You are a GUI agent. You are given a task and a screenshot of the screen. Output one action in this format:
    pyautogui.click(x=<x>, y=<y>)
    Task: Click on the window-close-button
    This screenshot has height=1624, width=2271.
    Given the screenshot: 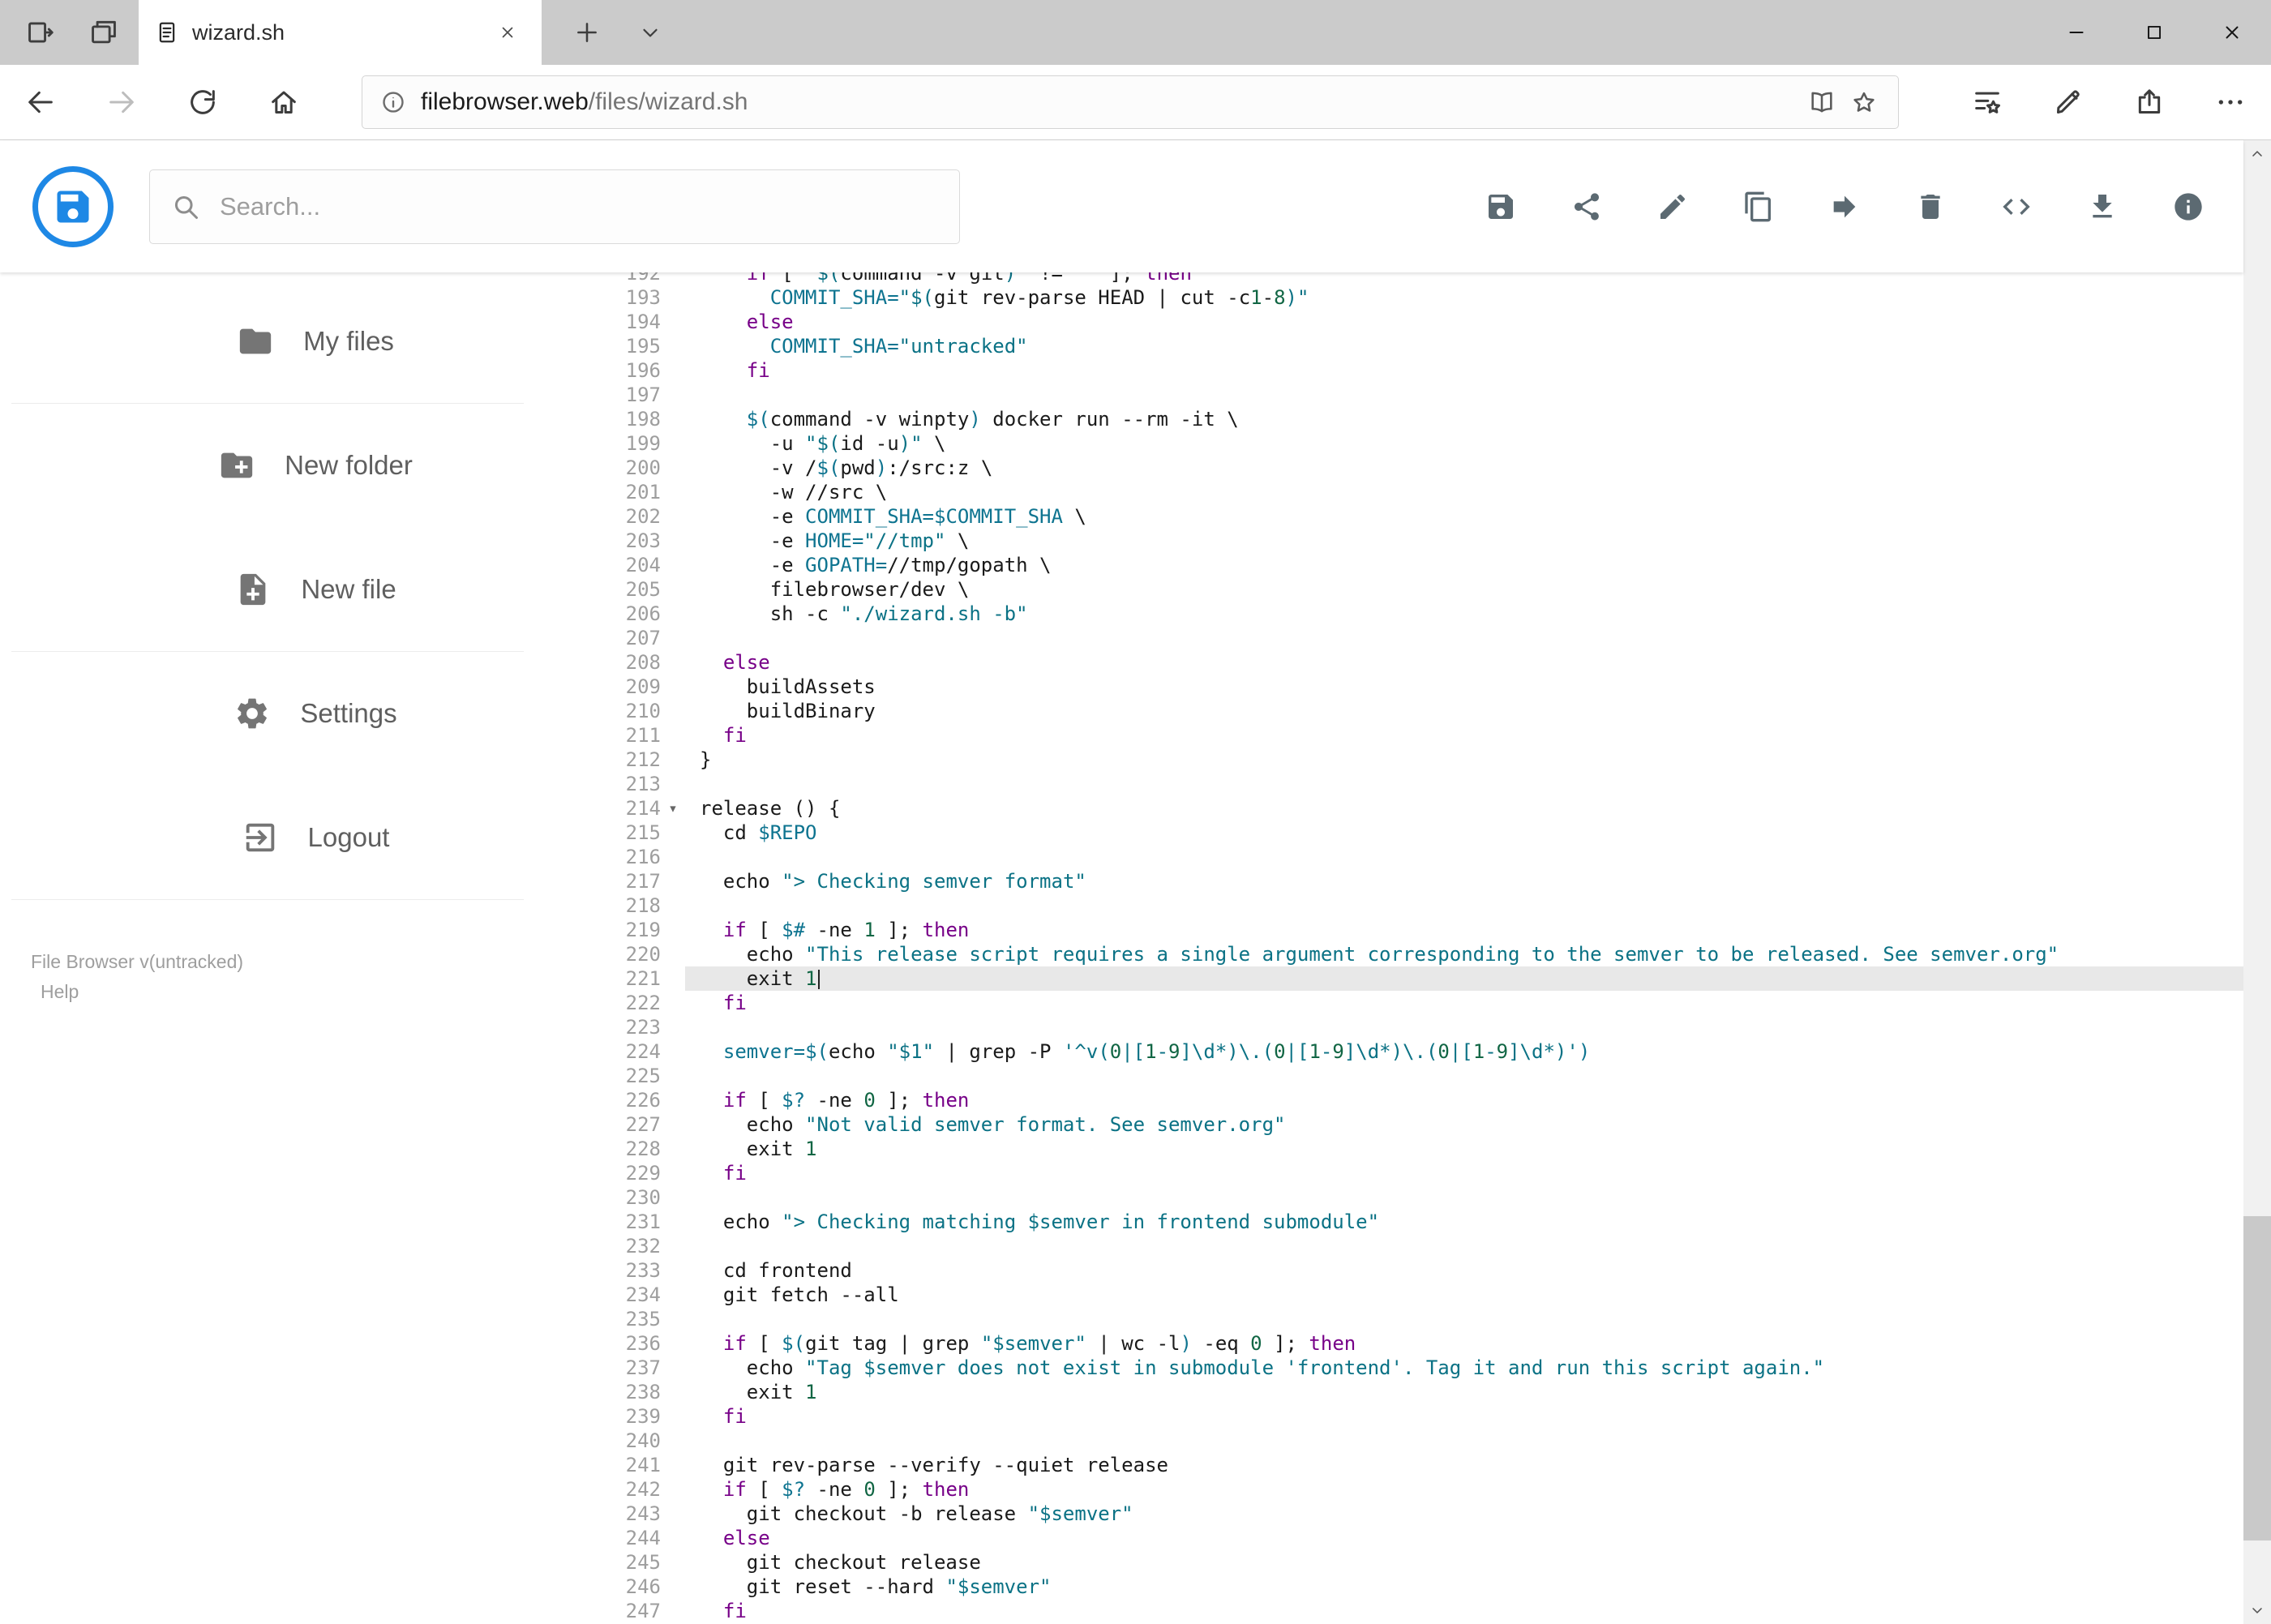 What is the action you would take?
    pyautogui.click(x=2232, y=33)
    